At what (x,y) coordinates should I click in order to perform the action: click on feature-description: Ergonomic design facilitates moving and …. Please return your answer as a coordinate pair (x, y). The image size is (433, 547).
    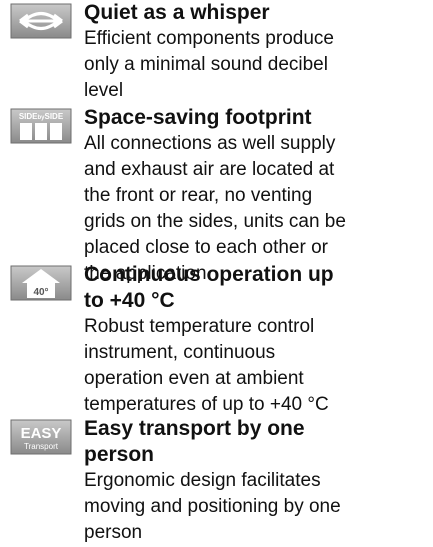
    Looking at the image, I should click on (212, 506).